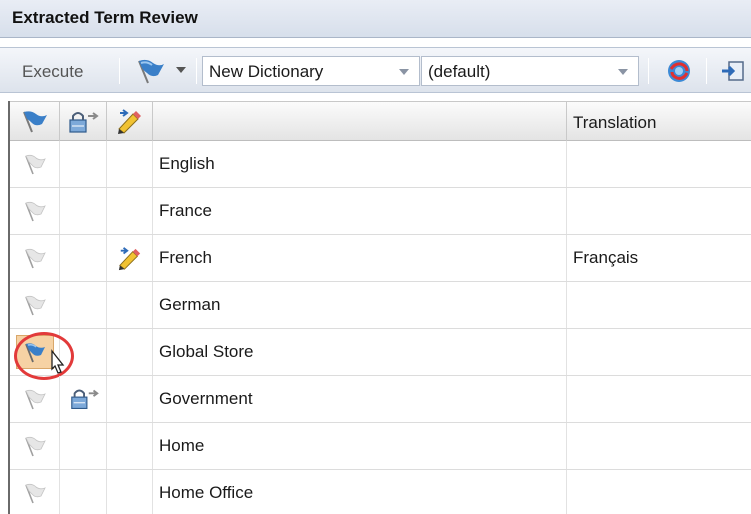 This screenshot has height=514, width=751. I want to click on dictionary-select-value: New Dictionary, so click(266, 71).